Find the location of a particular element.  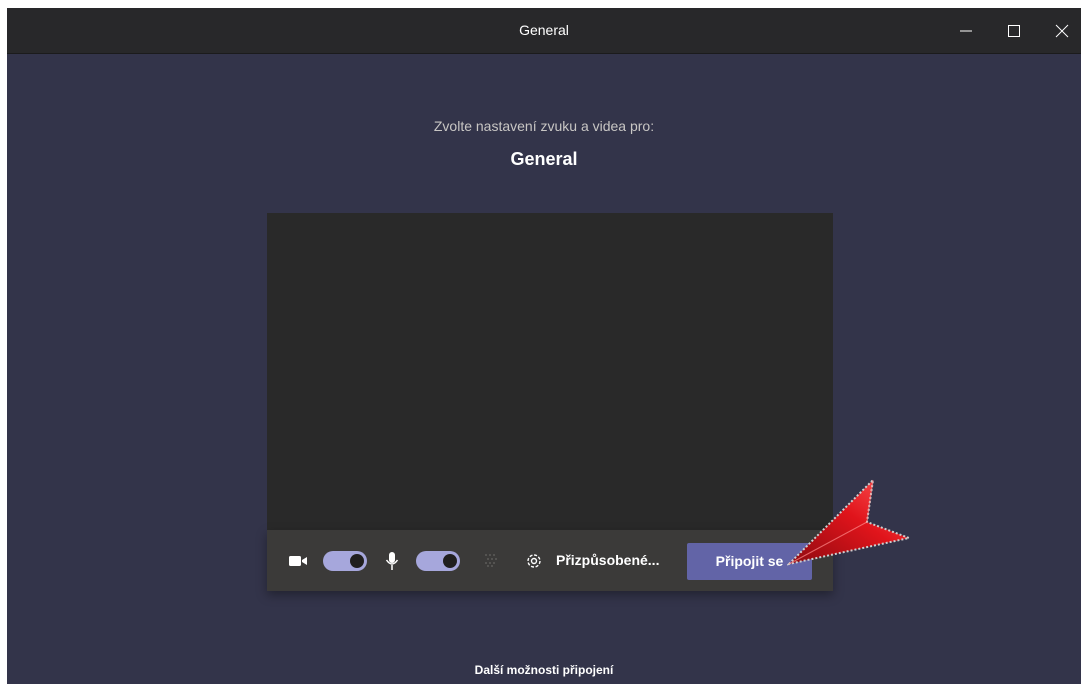

background-blur-icon is located at coordinates (491, 560).